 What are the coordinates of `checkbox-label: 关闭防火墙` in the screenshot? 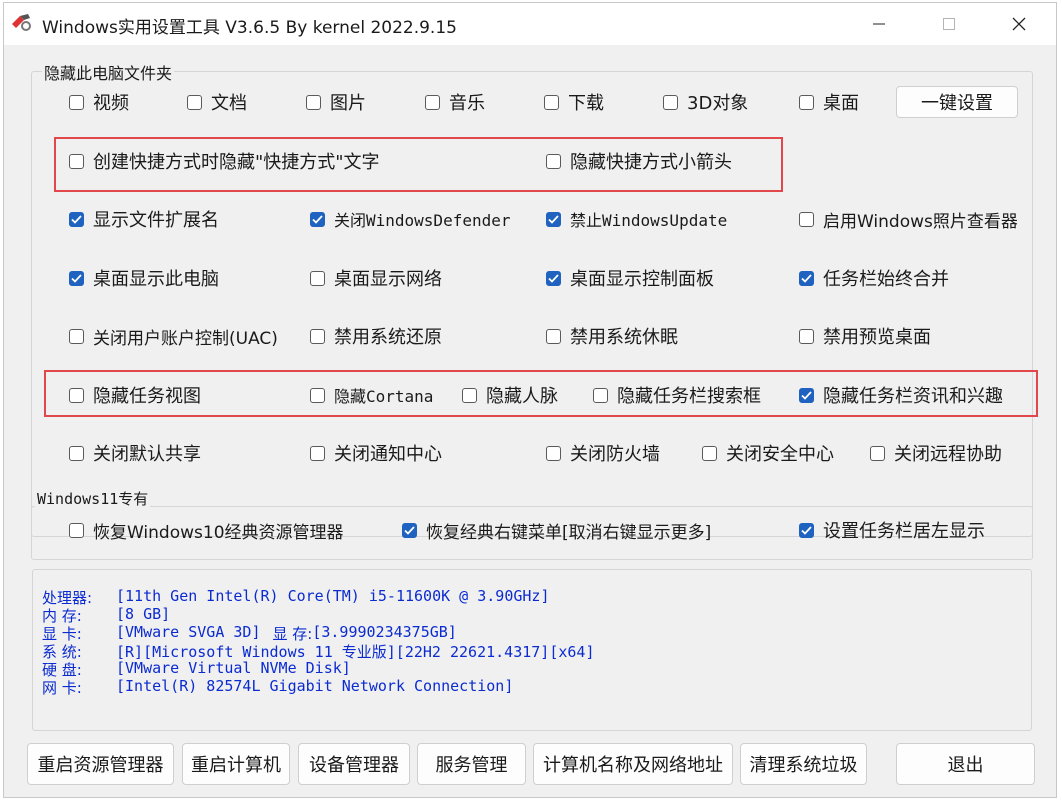 It's located at (615, 454).